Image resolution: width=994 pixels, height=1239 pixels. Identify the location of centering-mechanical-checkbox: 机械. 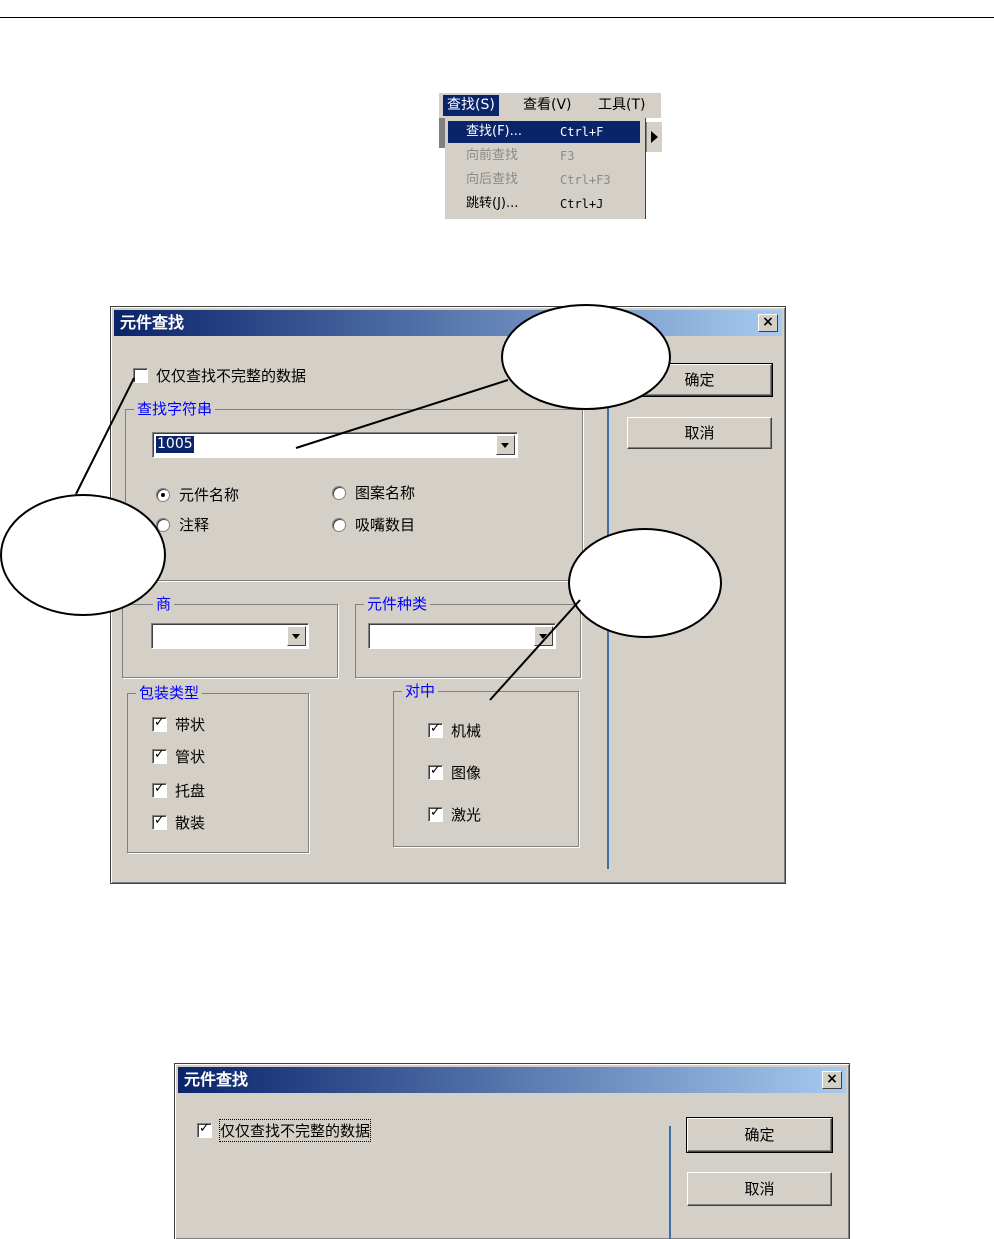
(454, 730).